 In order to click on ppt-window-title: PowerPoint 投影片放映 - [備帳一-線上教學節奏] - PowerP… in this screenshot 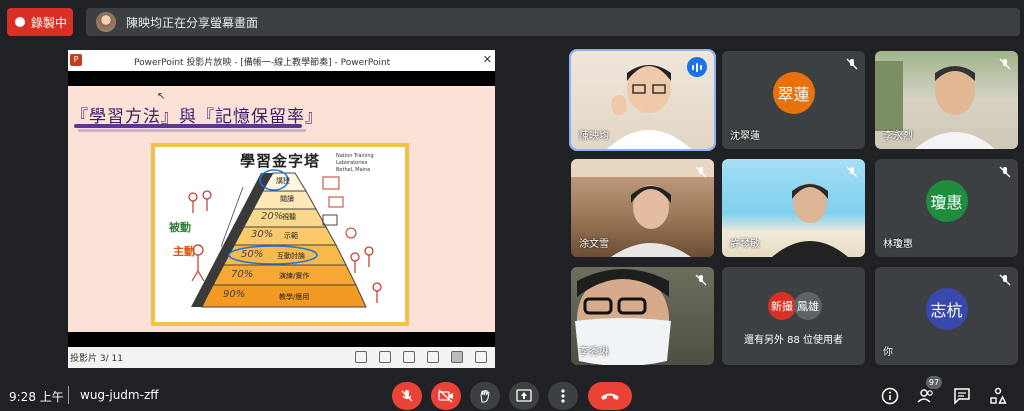, I will do `click(262, 63)`.